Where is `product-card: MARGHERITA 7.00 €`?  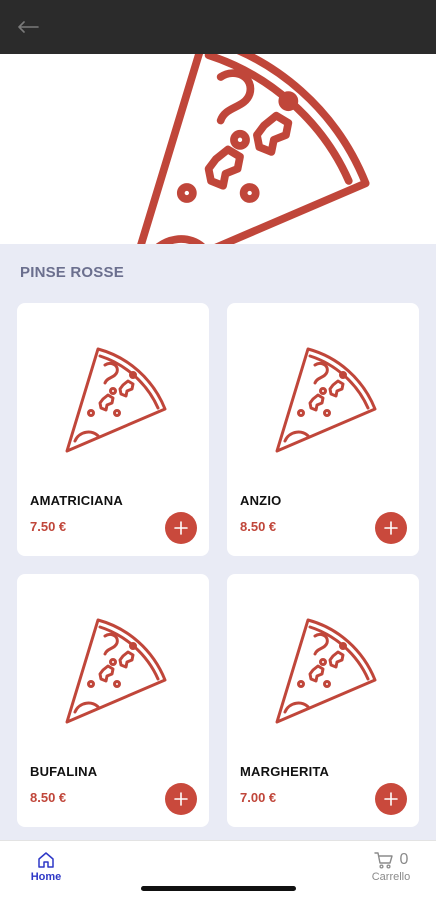 product-card: MARGHERITA 7.00 € is located at coordinates (323, 700).